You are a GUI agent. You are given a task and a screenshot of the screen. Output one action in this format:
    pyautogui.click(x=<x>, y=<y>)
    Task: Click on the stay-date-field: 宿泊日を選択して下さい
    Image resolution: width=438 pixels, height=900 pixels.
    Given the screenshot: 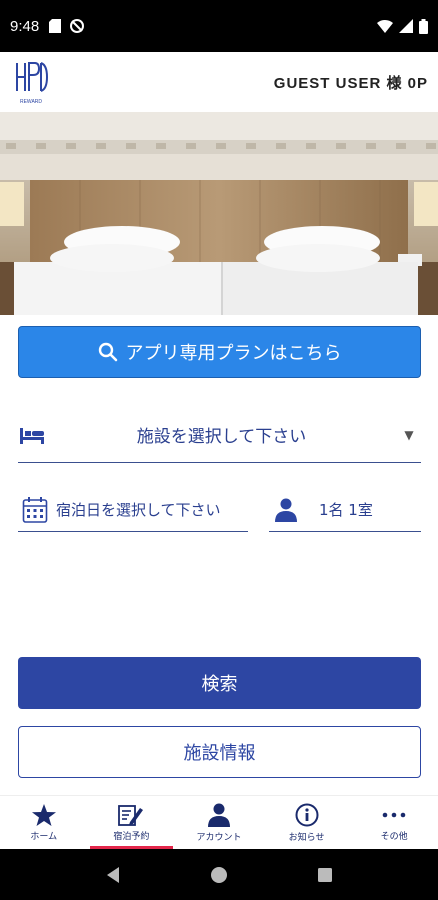 What is the action you would take?
    pyautogui.click(x=133, y=510)
    